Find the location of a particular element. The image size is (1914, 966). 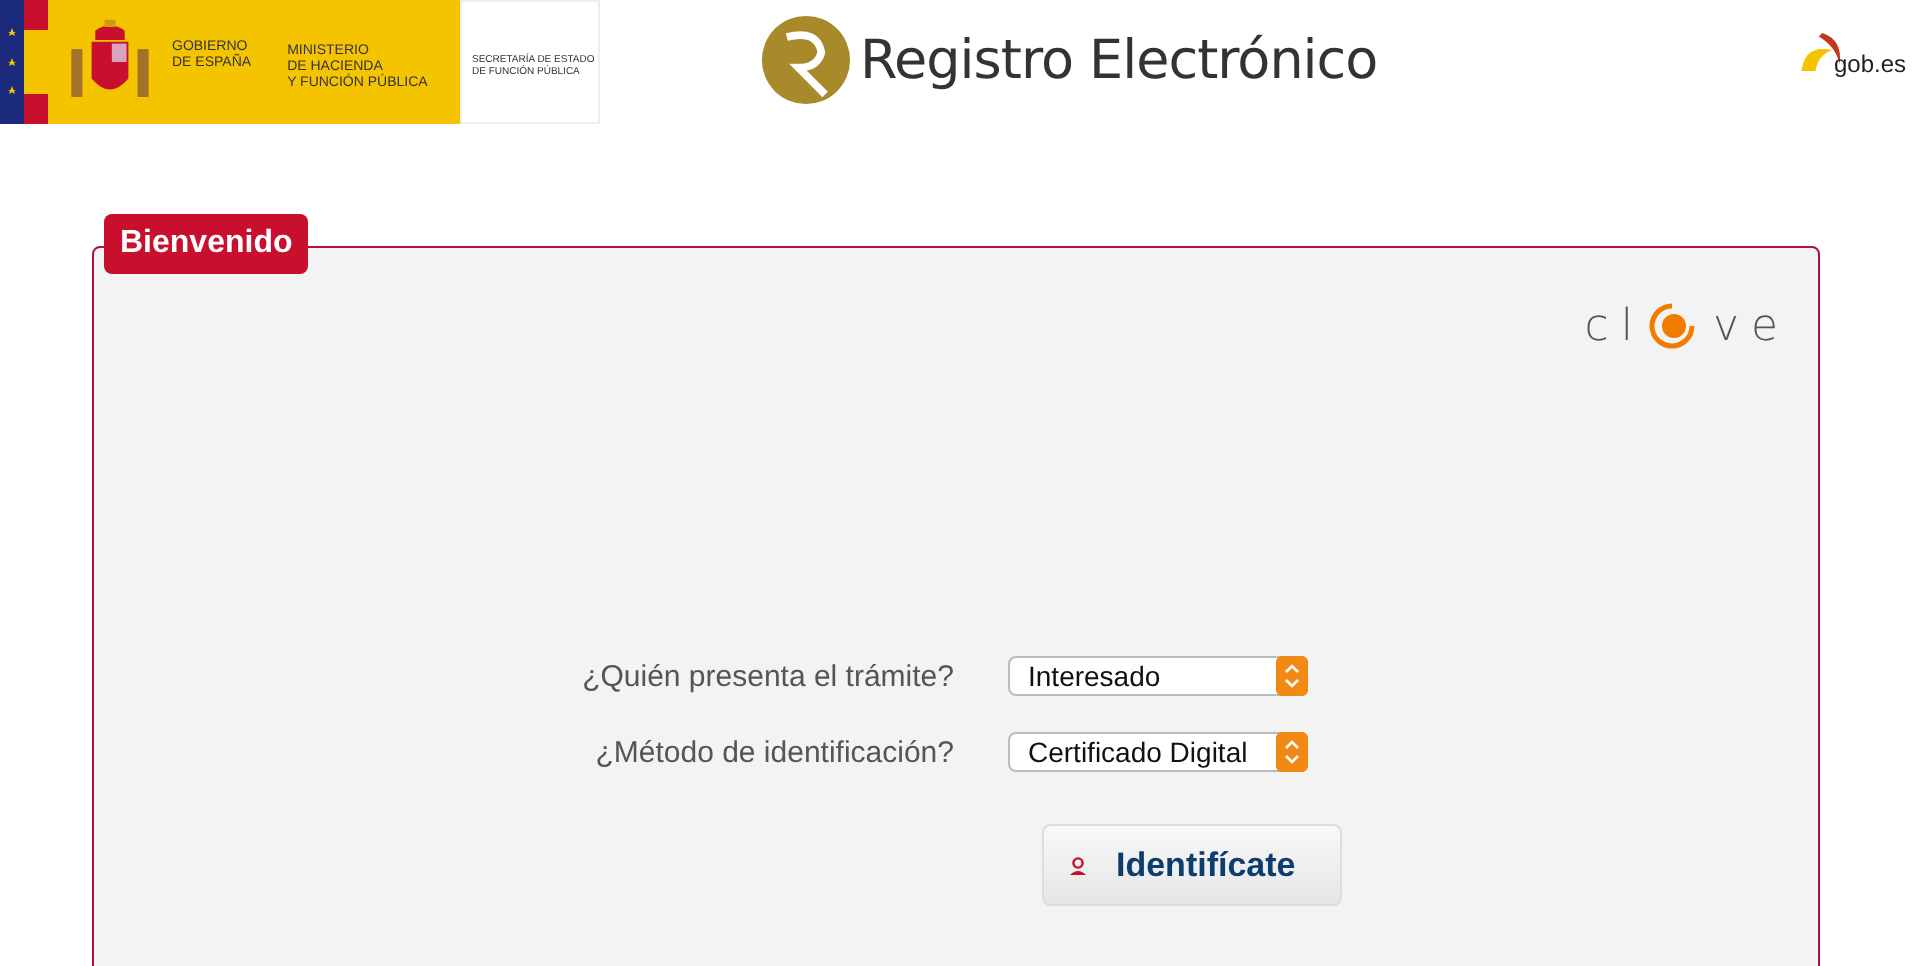

panel-legend: Bienvenido is located at coordinates (206, 244).